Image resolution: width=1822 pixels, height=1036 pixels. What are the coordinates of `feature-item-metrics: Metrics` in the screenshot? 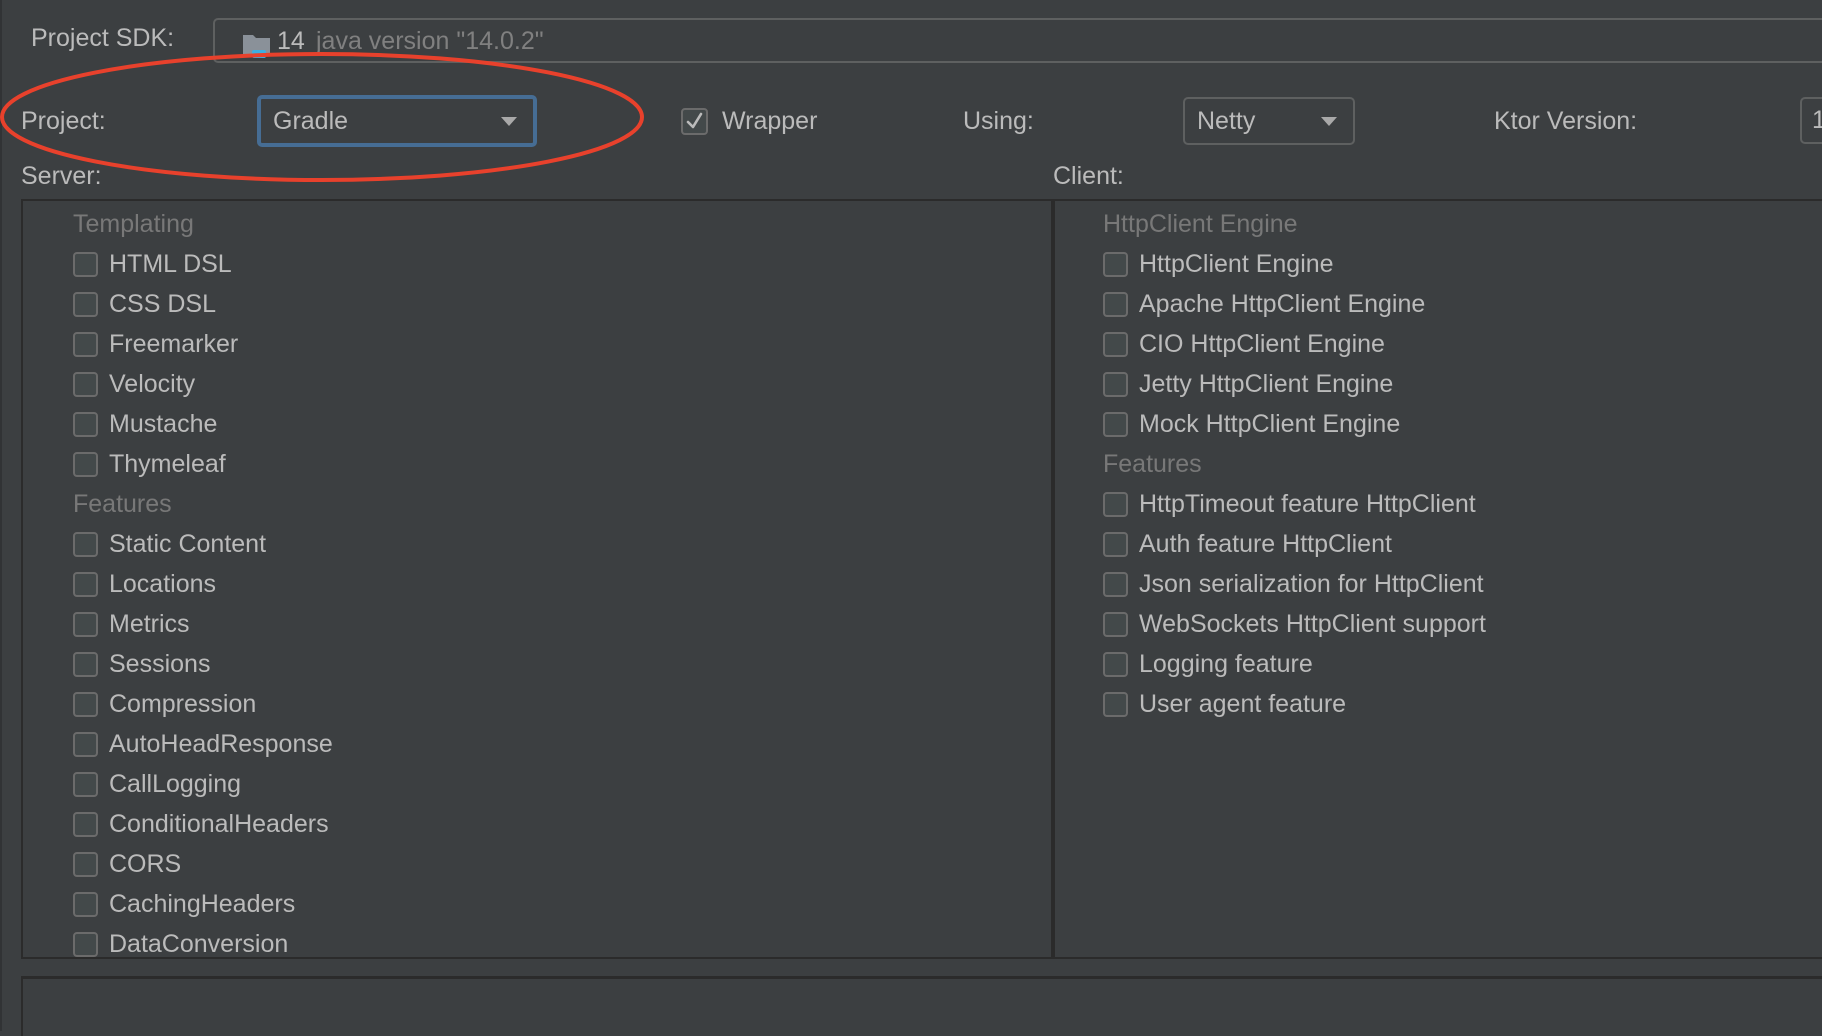 It's located at (131, 624).